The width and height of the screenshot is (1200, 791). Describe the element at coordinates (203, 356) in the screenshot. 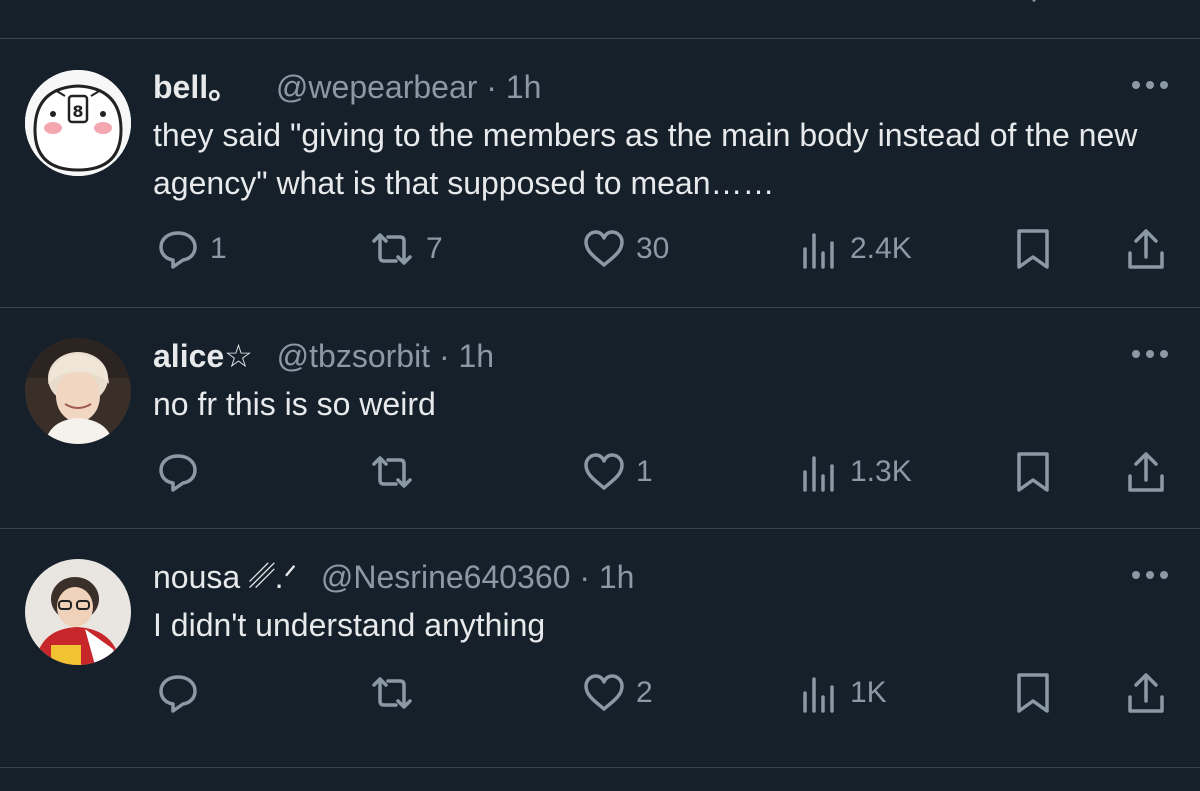

I see `display-name: alice☆` at that location.